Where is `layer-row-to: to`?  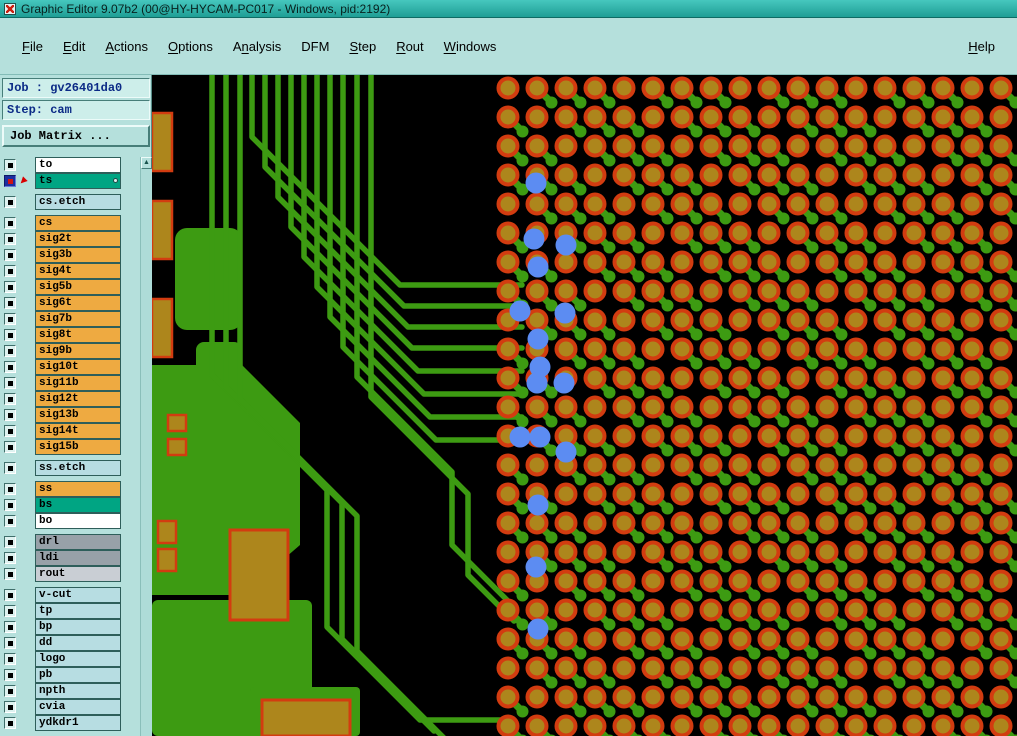
layer-row-to: to is located at coordinates (70, 165).